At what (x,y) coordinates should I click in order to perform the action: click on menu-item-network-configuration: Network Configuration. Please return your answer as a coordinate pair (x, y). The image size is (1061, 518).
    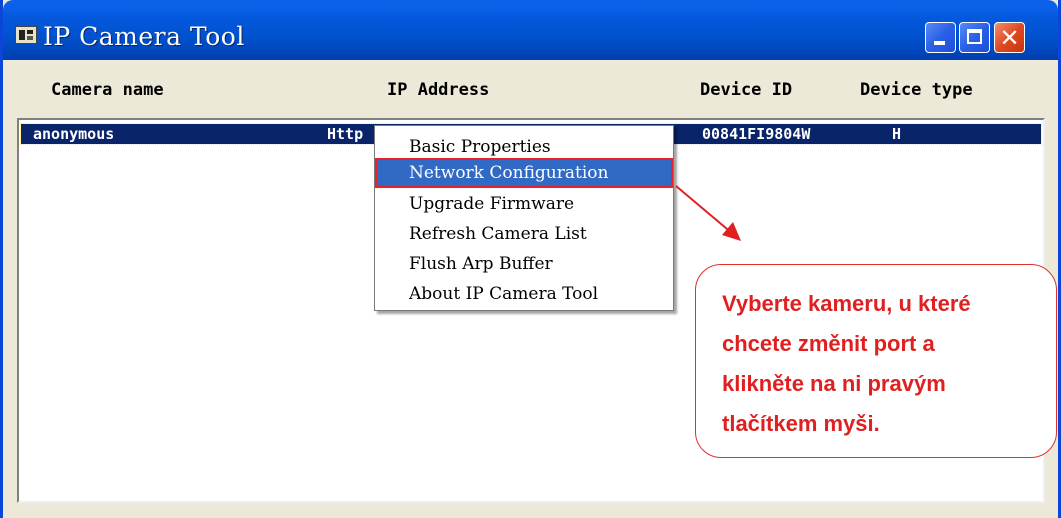
    Looking at the image, I should click on (524, 173).